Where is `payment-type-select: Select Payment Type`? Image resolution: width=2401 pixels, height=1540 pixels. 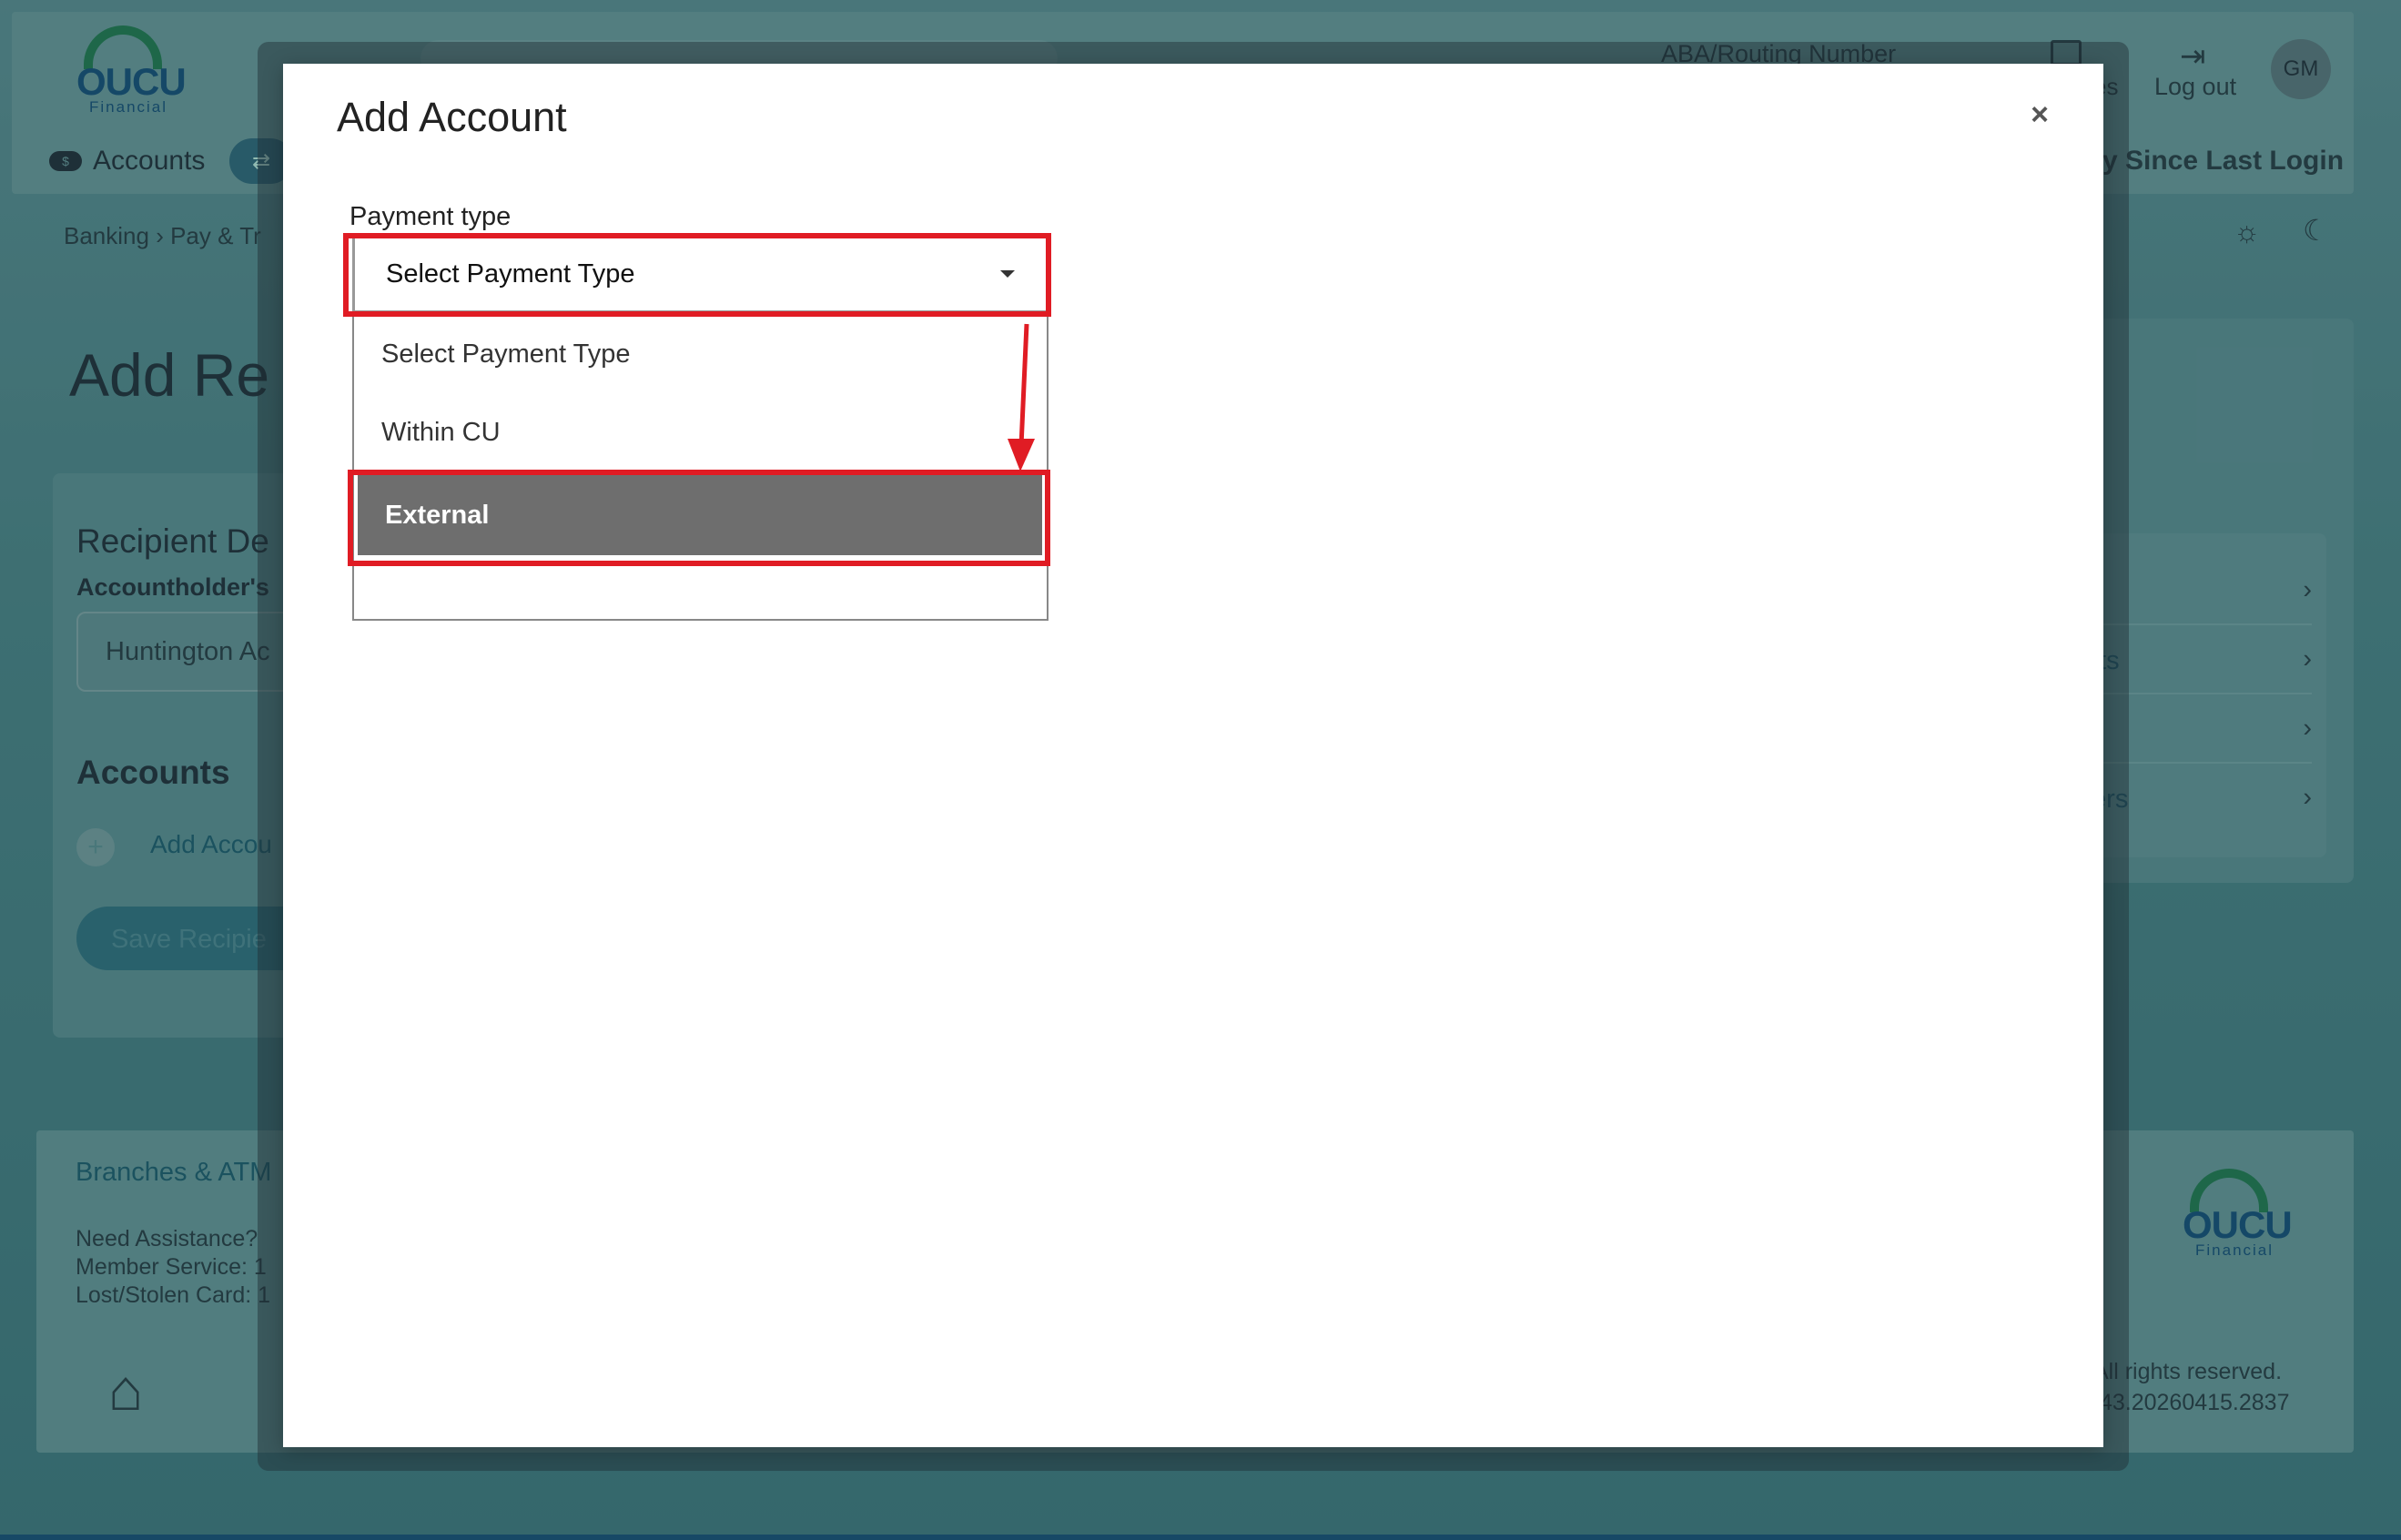 payment-type-select: Select Payment Type is located at coordinates (700, 274).